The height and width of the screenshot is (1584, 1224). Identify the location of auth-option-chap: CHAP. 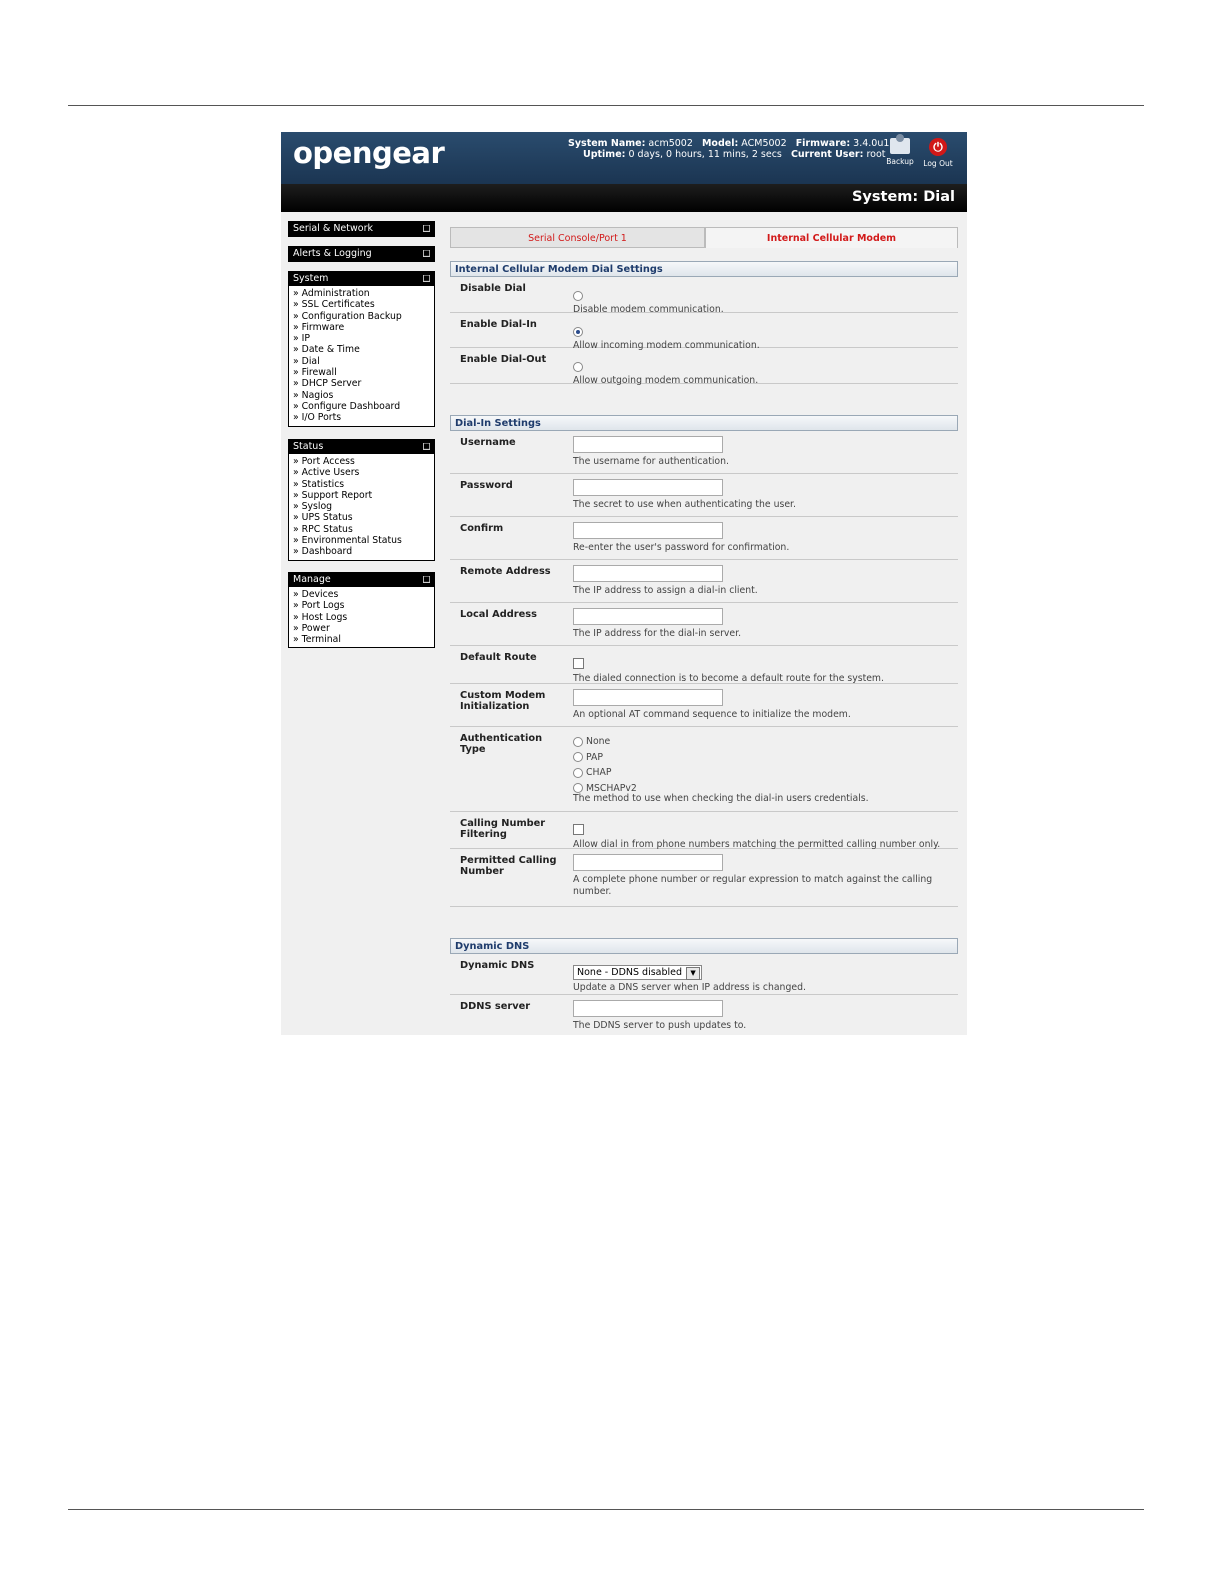
(763, 773).